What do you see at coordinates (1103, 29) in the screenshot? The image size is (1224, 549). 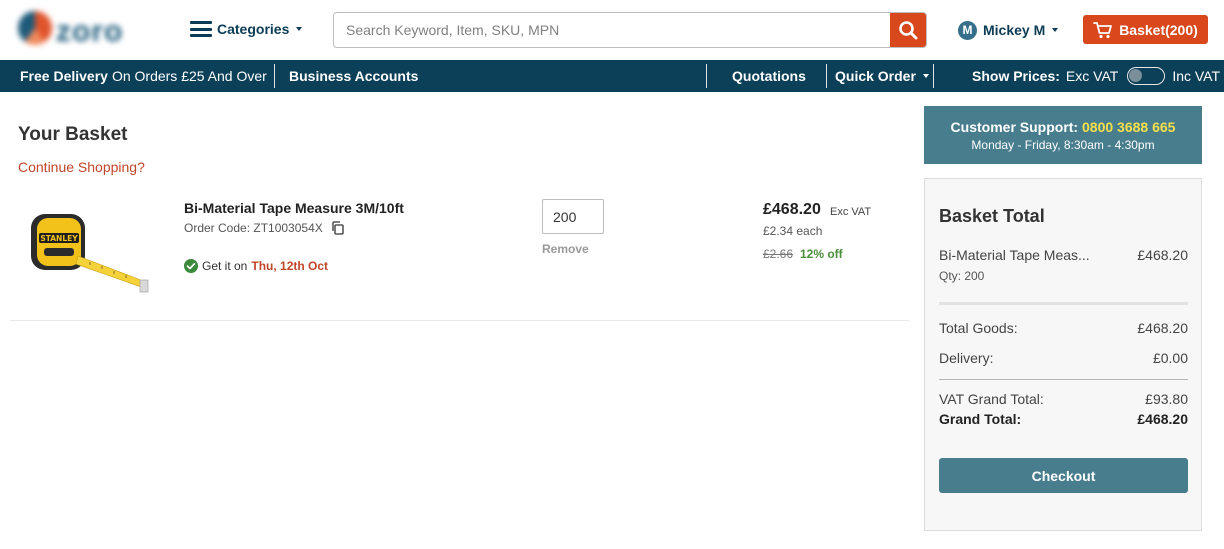 I see `cart-icon` at bounding box center [1103, 29].